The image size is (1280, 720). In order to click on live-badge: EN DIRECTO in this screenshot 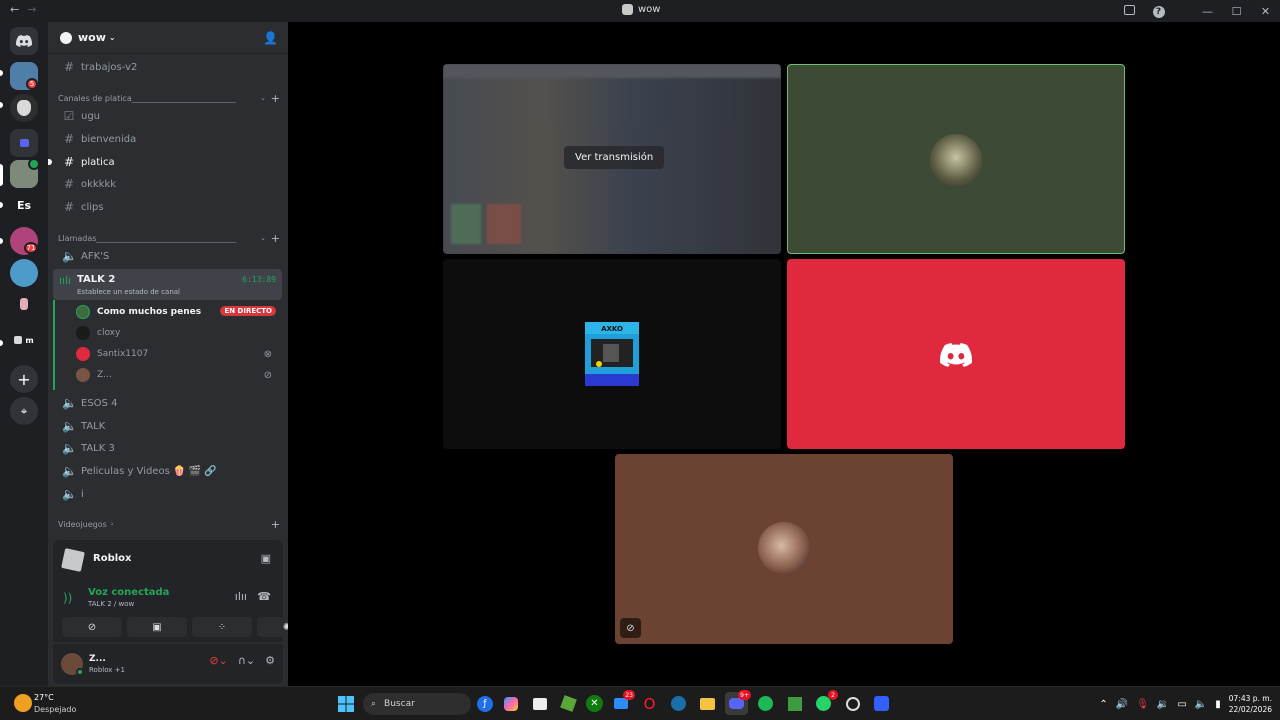, I will do `click(248, 311)`.